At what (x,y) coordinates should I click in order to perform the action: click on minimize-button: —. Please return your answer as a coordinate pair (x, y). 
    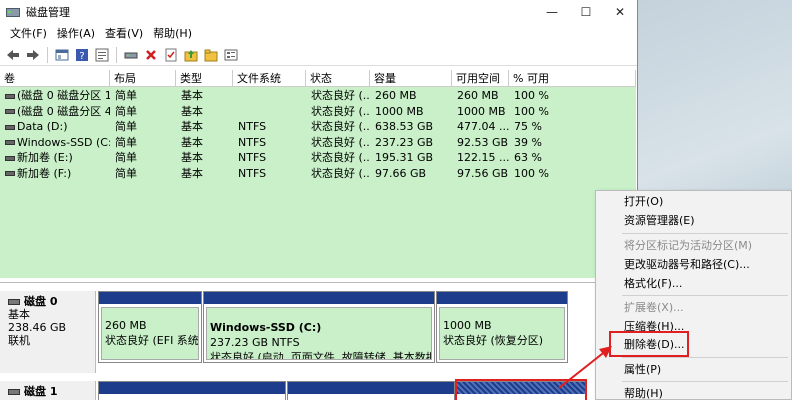
    Looking at the image, I should click on (552, 12).